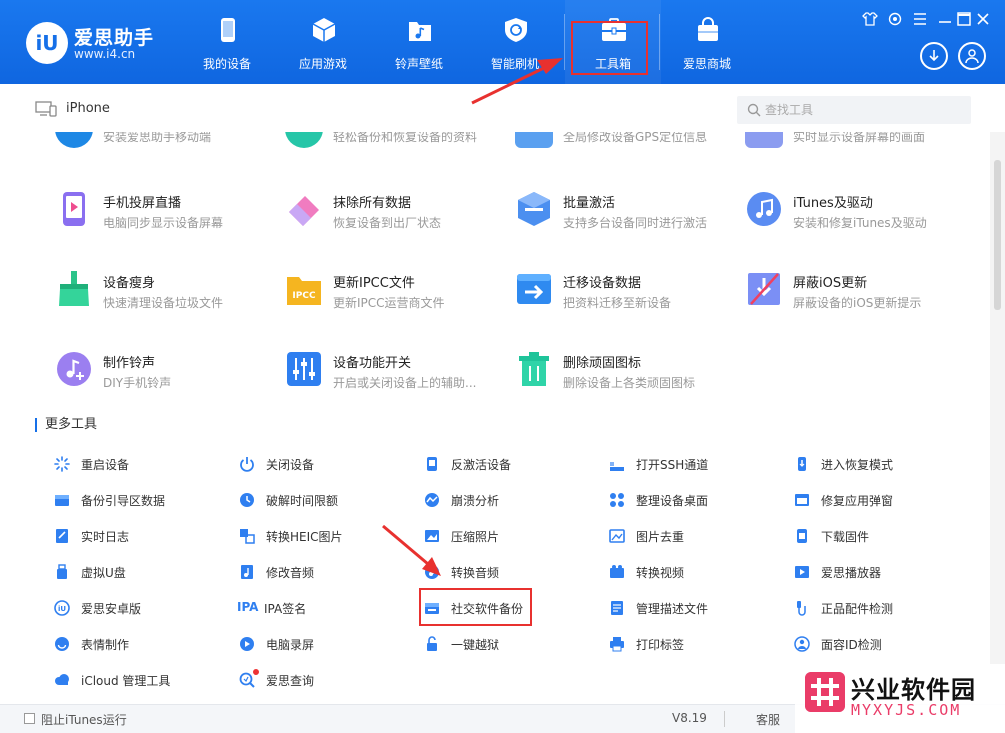 The image size is (1005, 733). Describe the element at coordinates (870, 19) in the screenshot. I see `skin-icon` at that location.